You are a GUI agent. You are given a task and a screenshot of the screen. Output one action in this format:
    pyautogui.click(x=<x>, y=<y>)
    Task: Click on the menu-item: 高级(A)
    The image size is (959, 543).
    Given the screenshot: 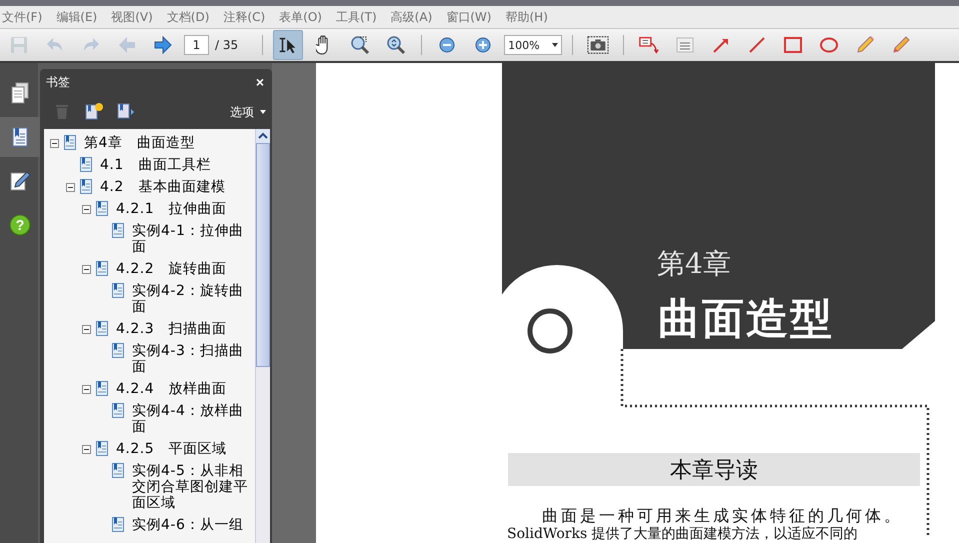 What is the action you would take?
    pyautogui.click(x=411, y=17)
    